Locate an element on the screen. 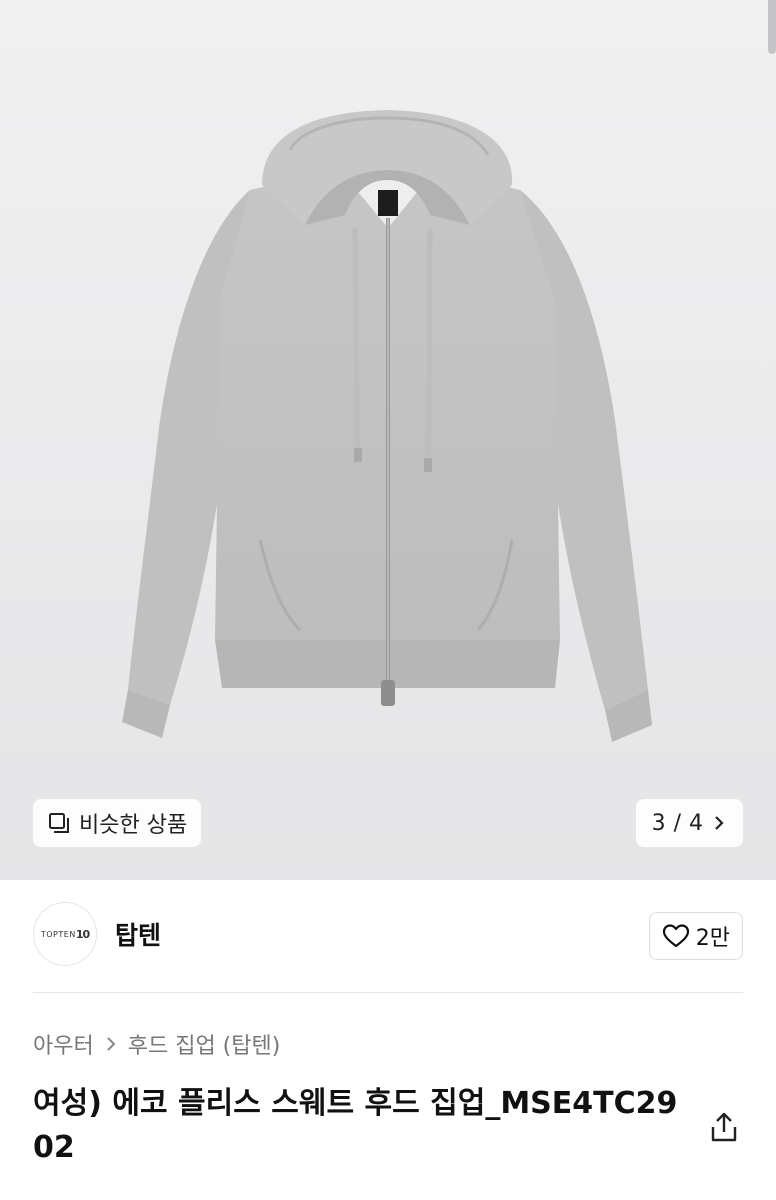 Image resolution: width=776 pixels, height=1200 pixels. like-button: 2만 is located at coordinates (695, 936).